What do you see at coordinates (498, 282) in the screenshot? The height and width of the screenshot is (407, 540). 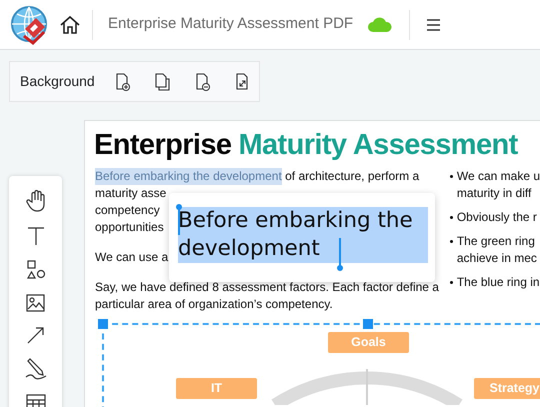 I see `bullet-text: The blue ring in` at bounding box center [498, 282].